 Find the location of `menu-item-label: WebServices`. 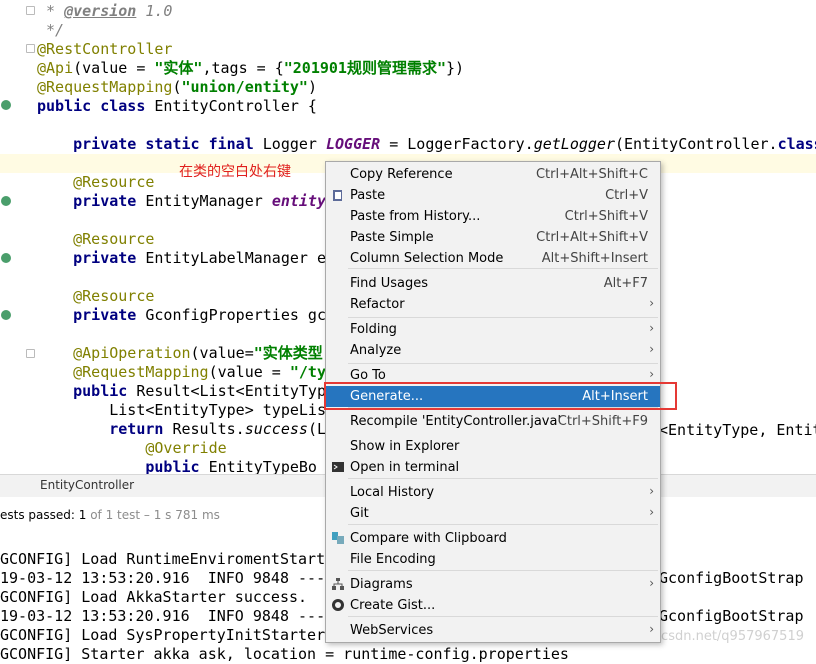

menu-item-label: WebServices is located at coordinates (392, 630).